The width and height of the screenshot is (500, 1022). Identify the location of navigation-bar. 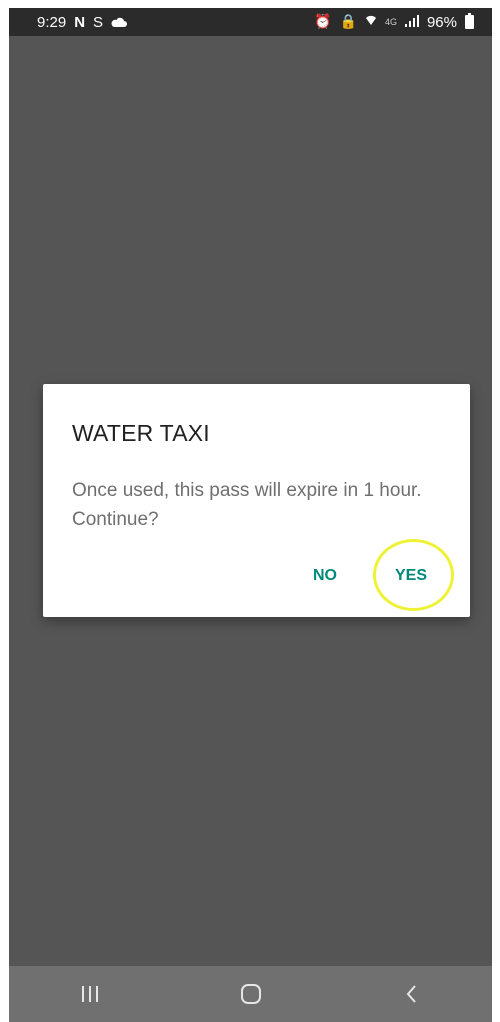
(250, 994).